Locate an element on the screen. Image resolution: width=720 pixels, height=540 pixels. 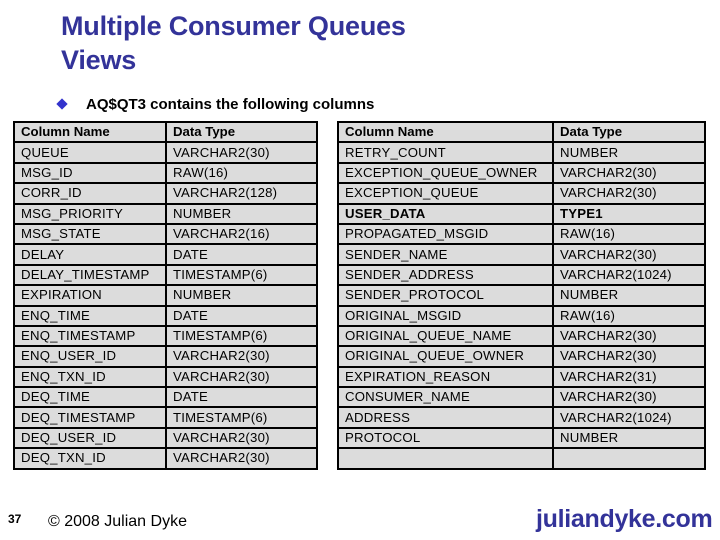
cell-data-type is located at coordinates (629, 458).